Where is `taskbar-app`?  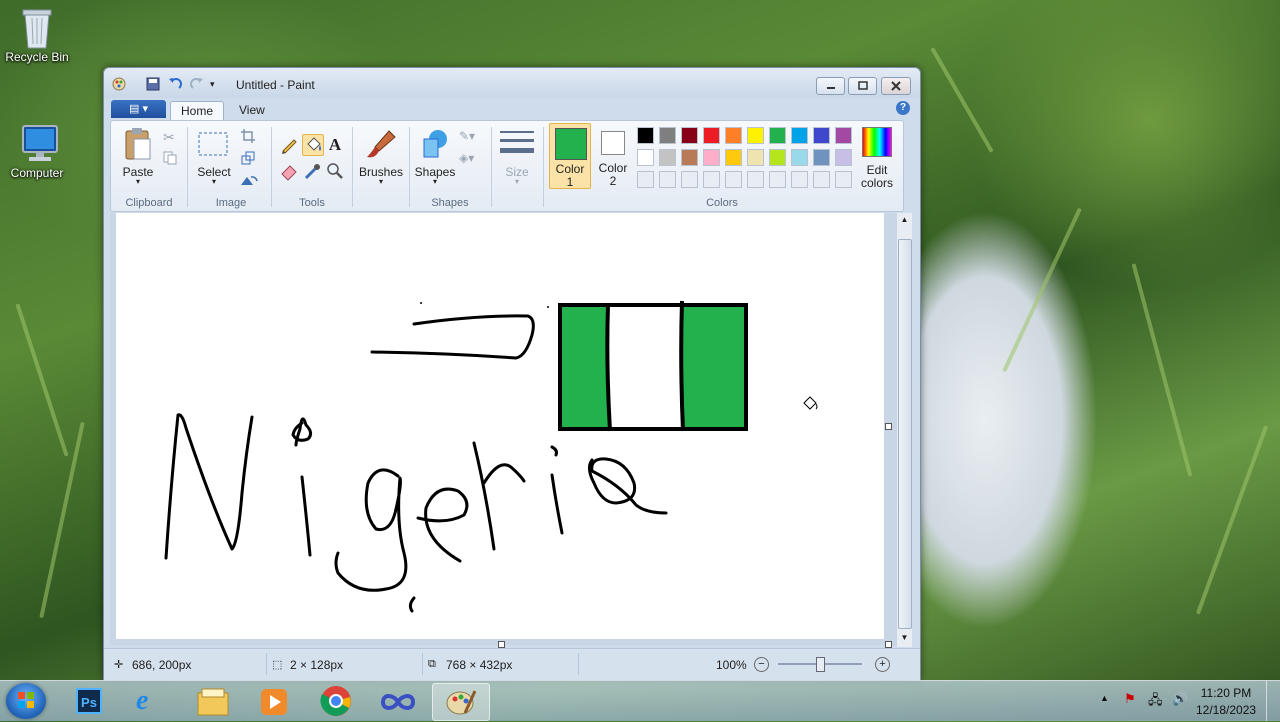
taskbar-app is located at coordinates (398, 701).